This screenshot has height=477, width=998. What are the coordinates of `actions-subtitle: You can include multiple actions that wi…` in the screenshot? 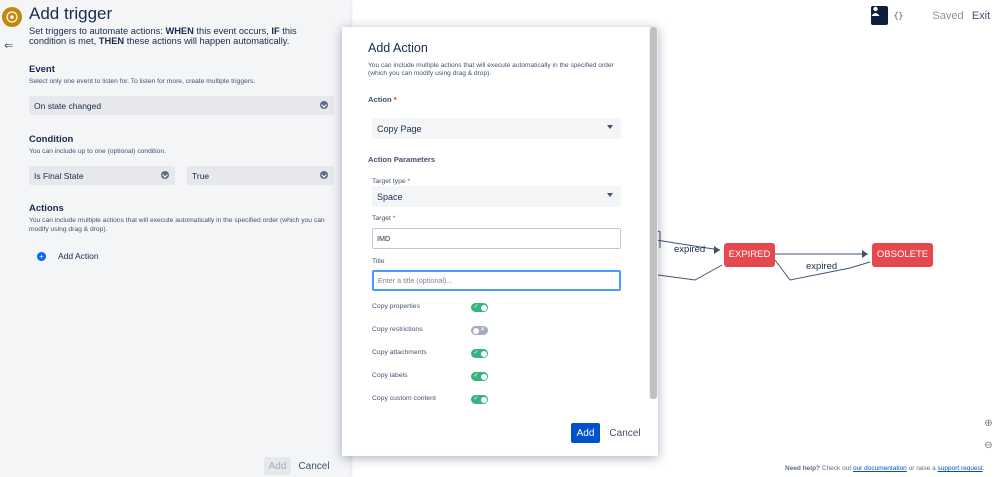 It's located at (177, 225).